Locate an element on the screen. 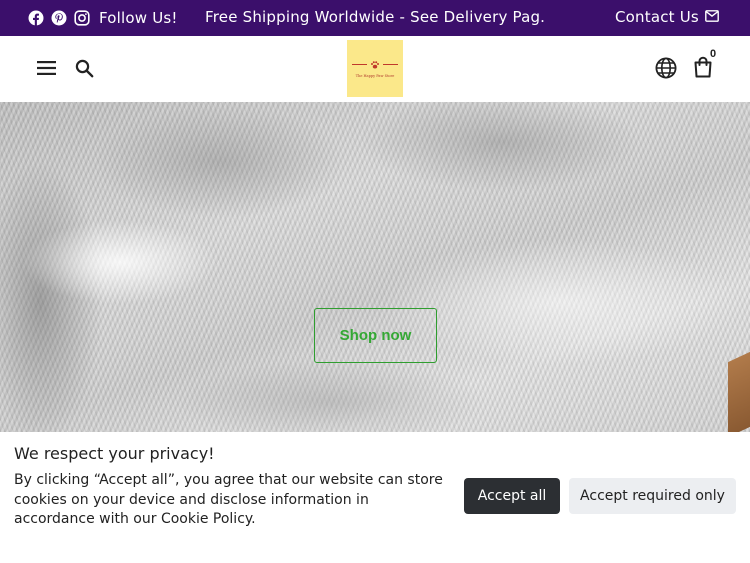 This screenshot has width=750, height=563. cookie-banner-title: We respect your privacy! is located at coordinates (114, 453).